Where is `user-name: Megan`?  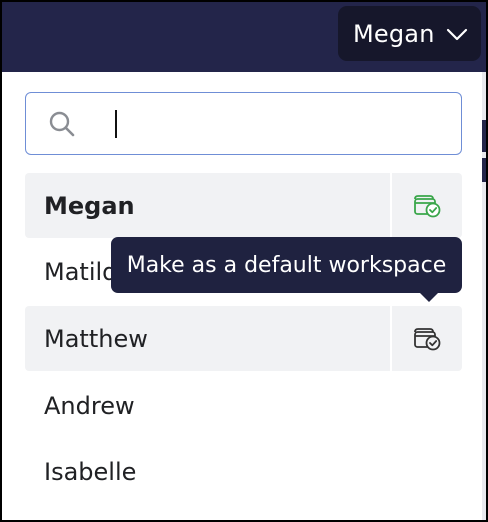 user-name: Megan is located at coordinates (394, 33).